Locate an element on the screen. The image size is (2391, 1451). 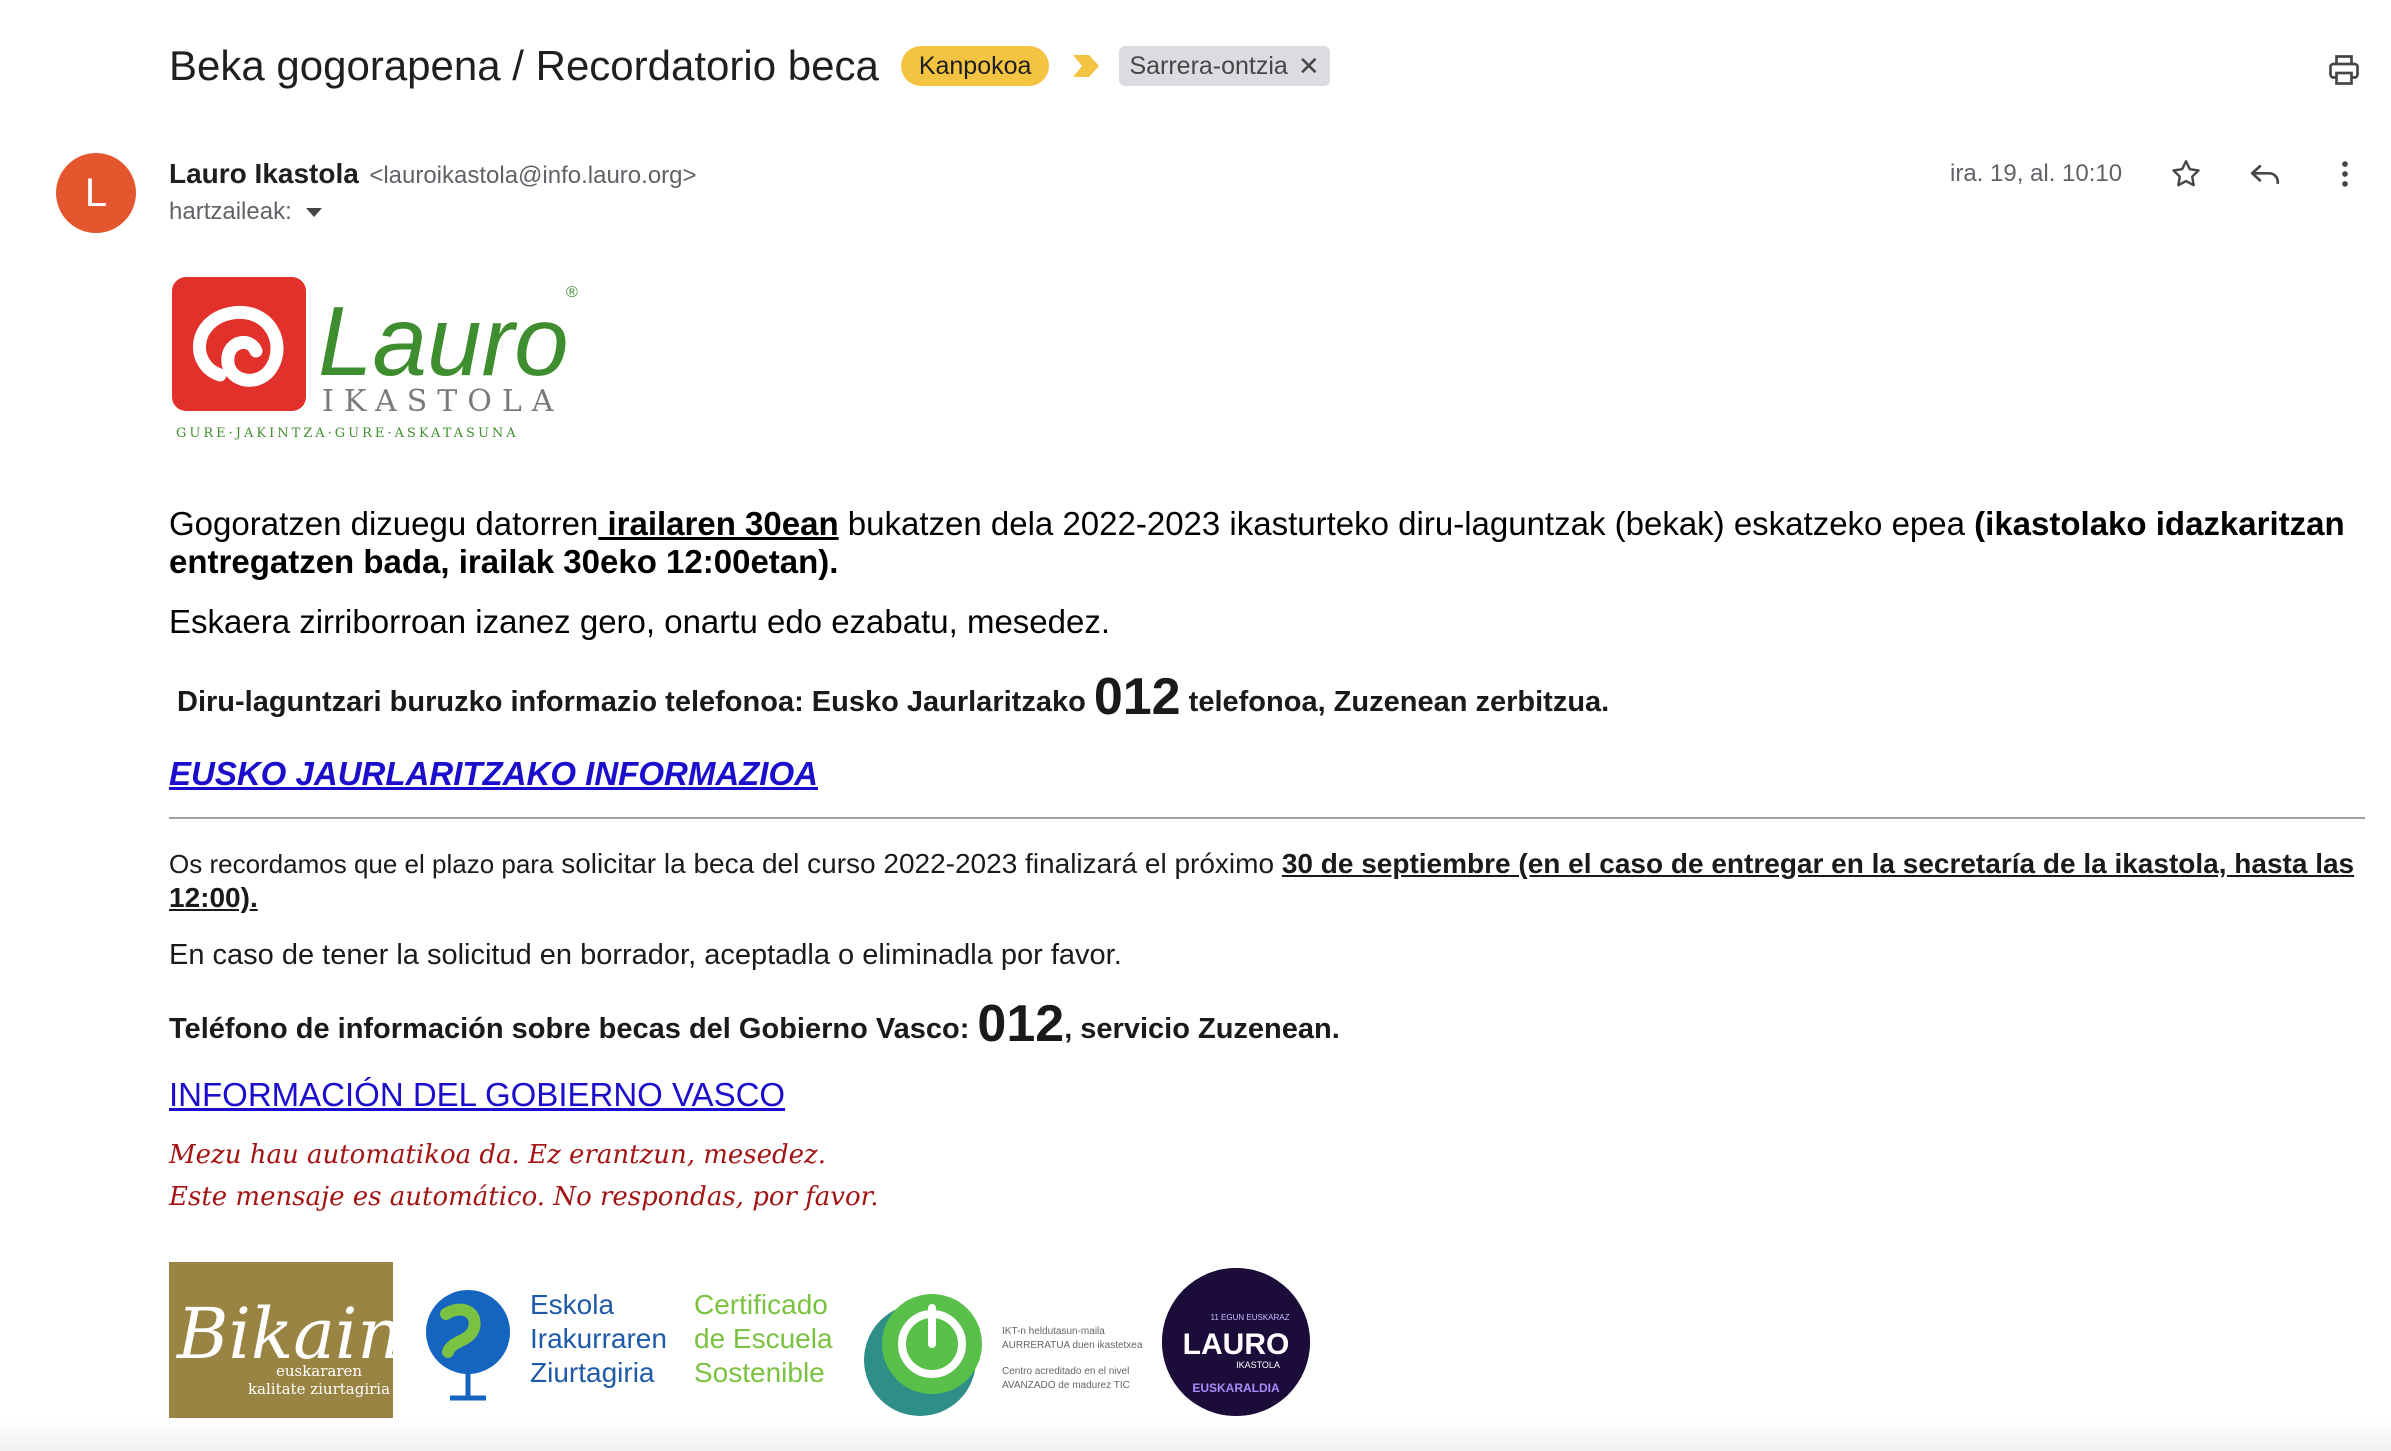
recipients-toggle: hartzaileak: is located at coordinates (245, 212).